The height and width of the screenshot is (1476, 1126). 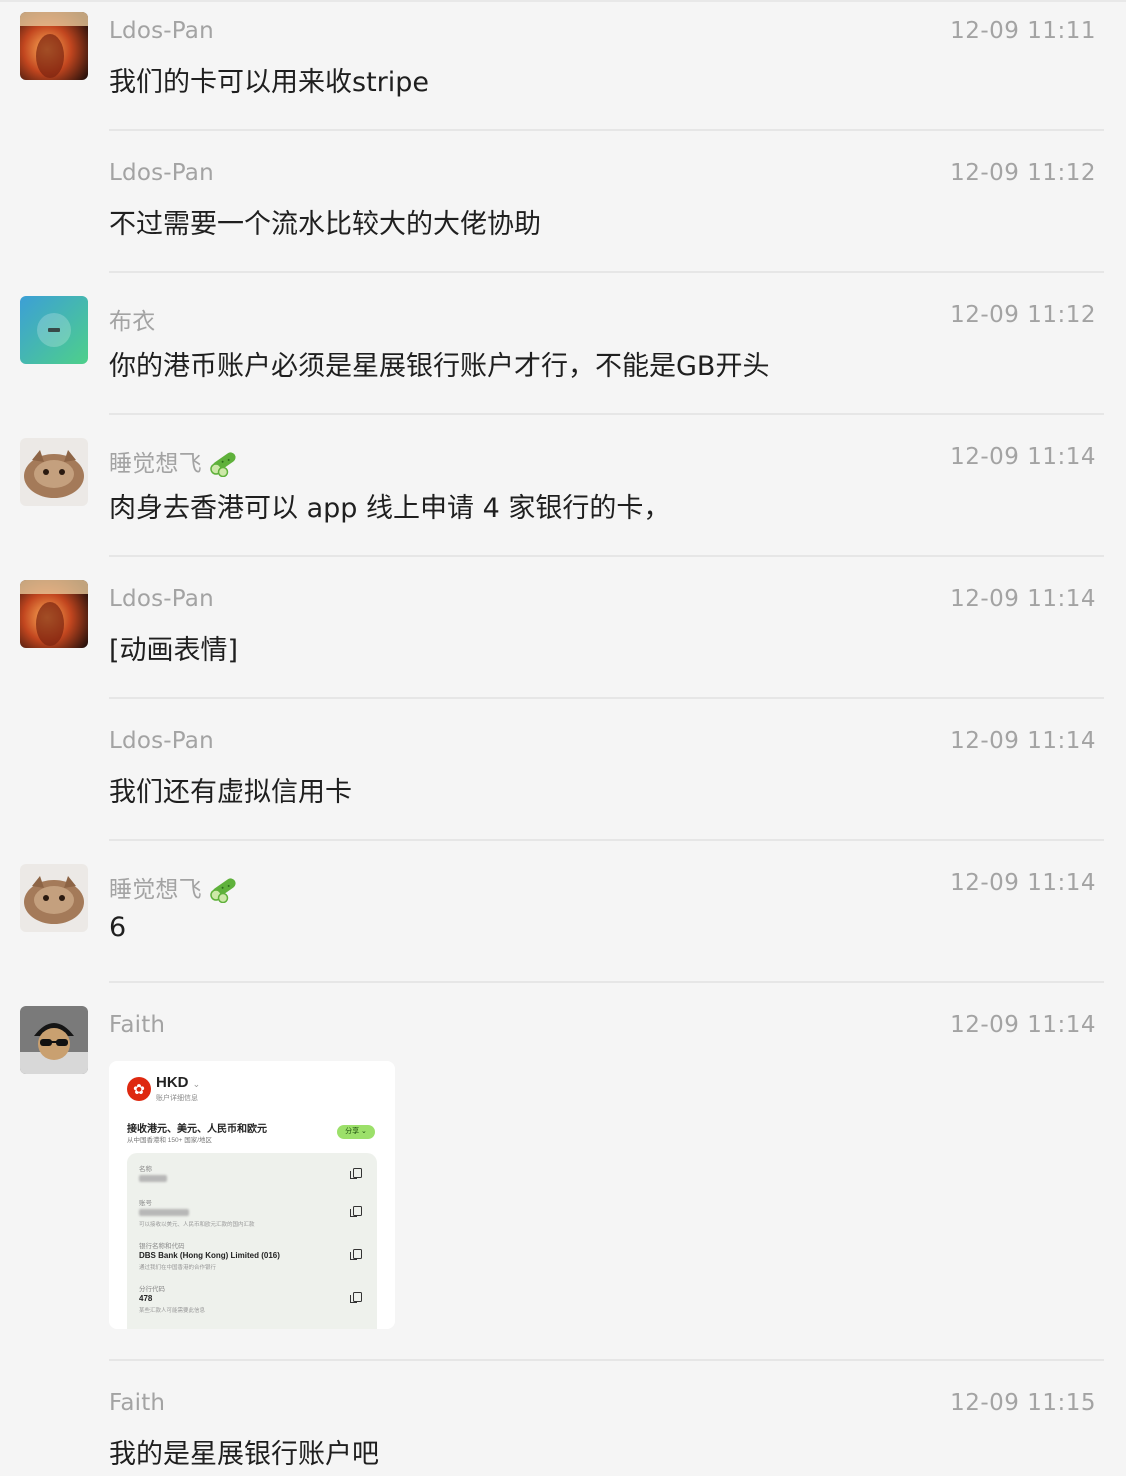 What do you see at coordinates (196, 1084) in the screenshot?
I see `chevron-down-icon: ⌄` at bounding box center [196, 1084].